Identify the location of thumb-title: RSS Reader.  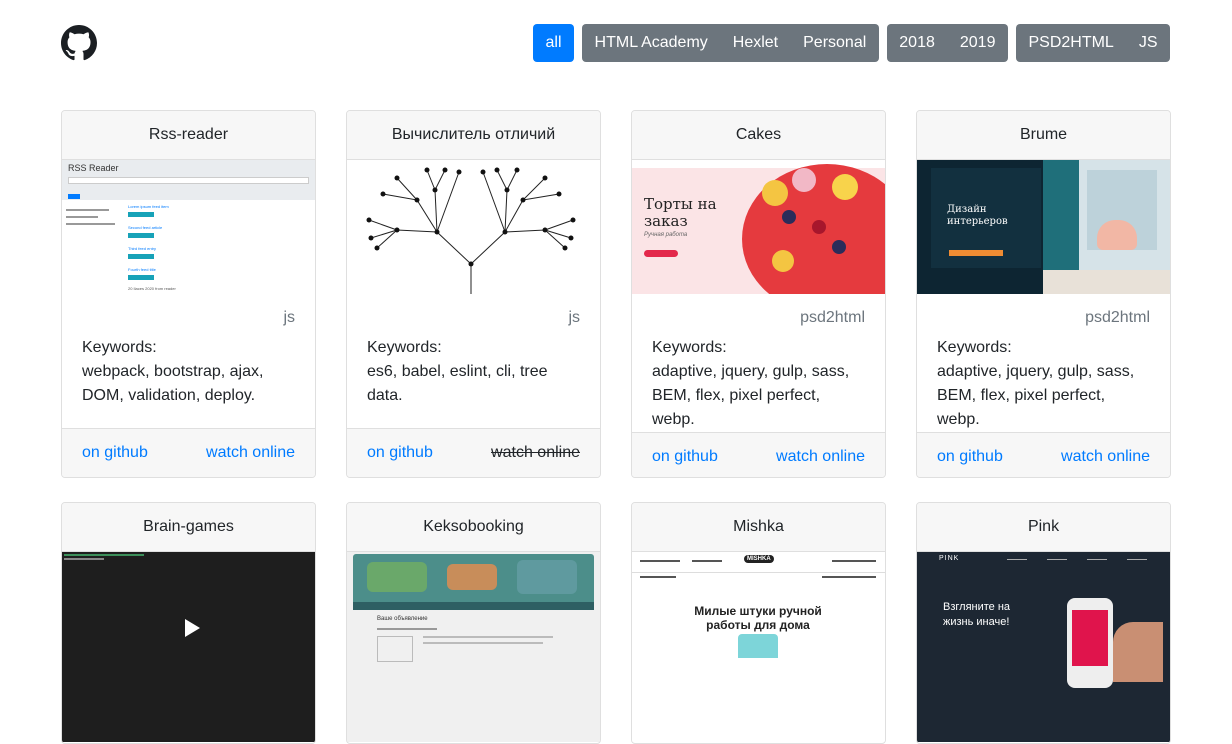
(93, 168).